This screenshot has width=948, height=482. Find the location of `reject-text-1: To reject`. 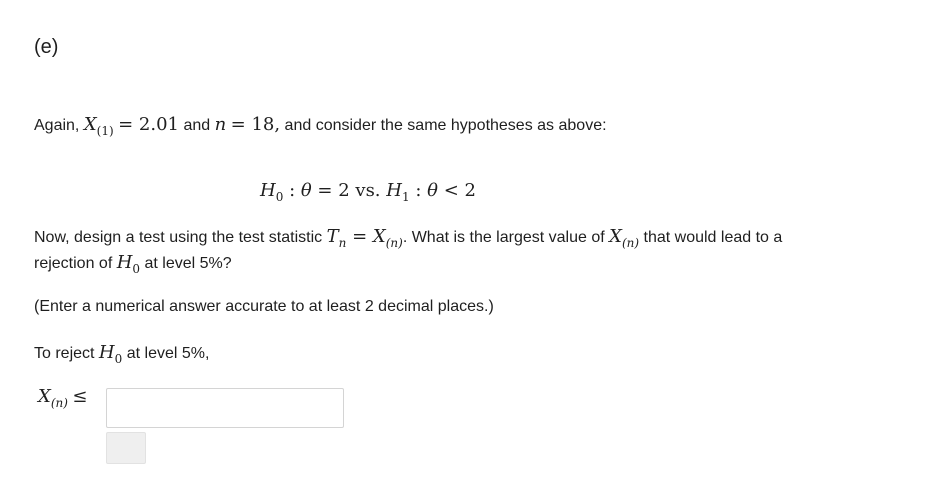

reject-text-1: To reject is located at coordinates (64, 353).